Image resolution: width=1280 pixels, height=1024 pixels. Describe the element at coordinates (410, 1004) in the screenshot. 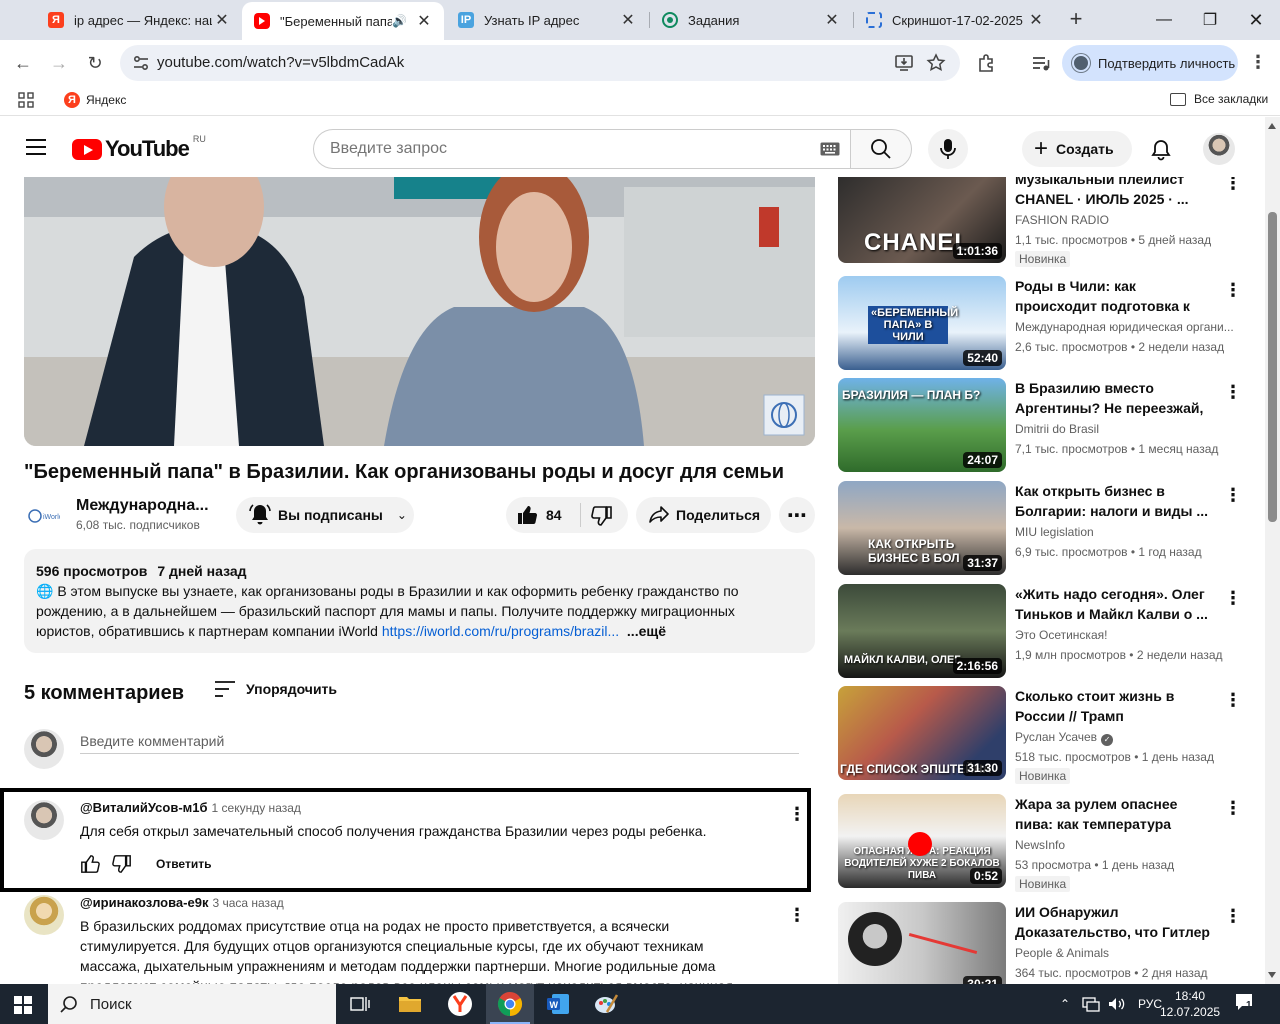

I see `file-explorer-icon` at that location.